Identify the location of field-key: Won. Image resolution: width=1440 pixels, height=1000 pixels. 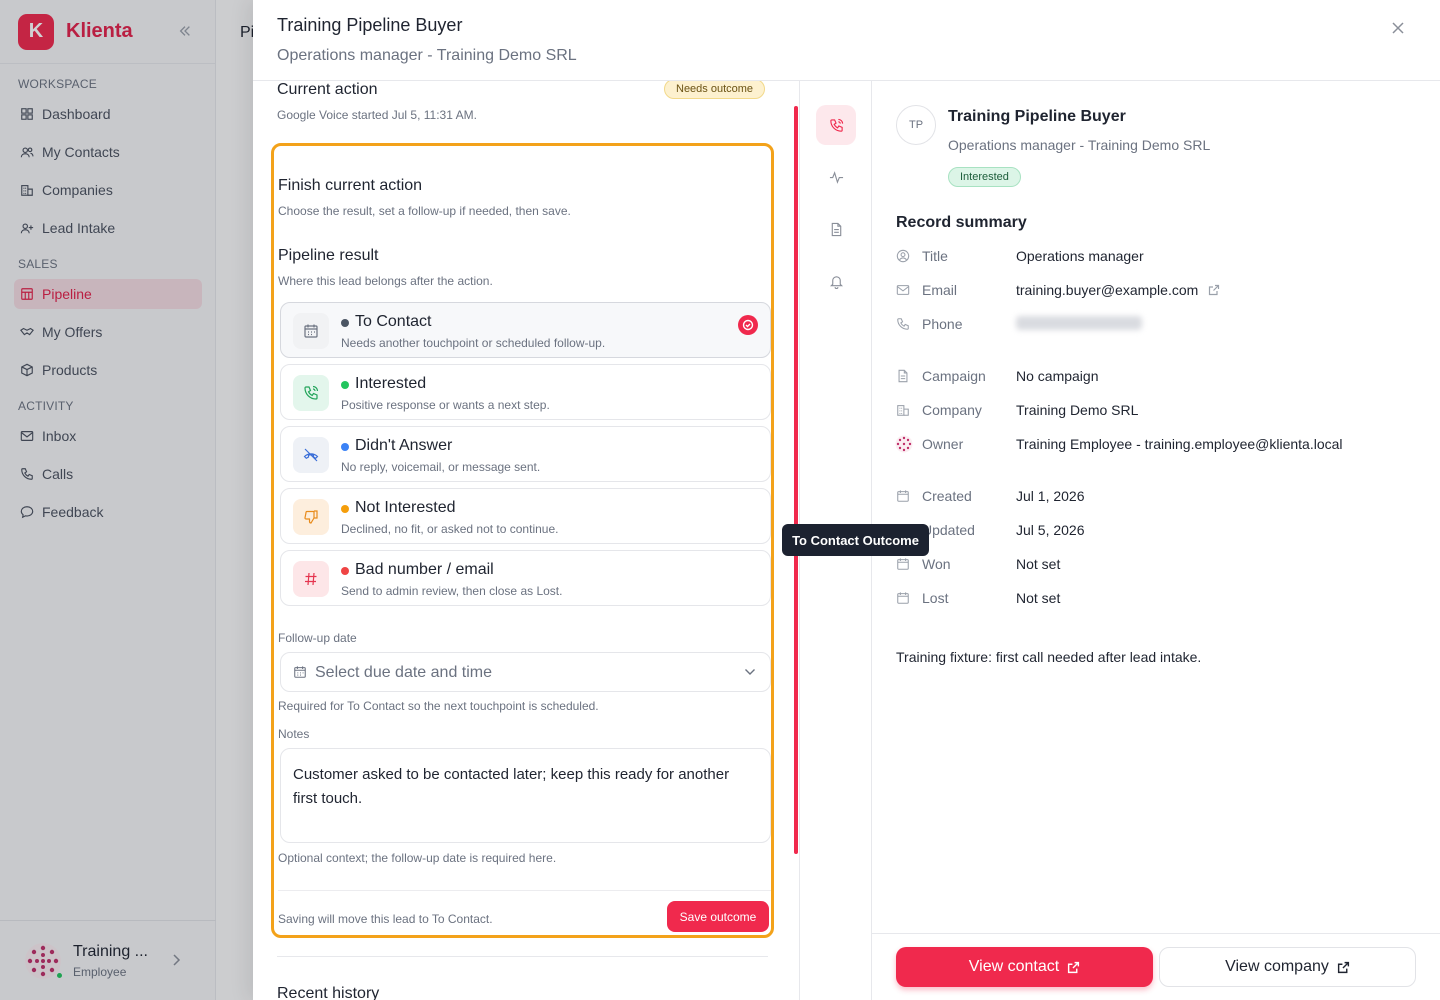
(936, 564).